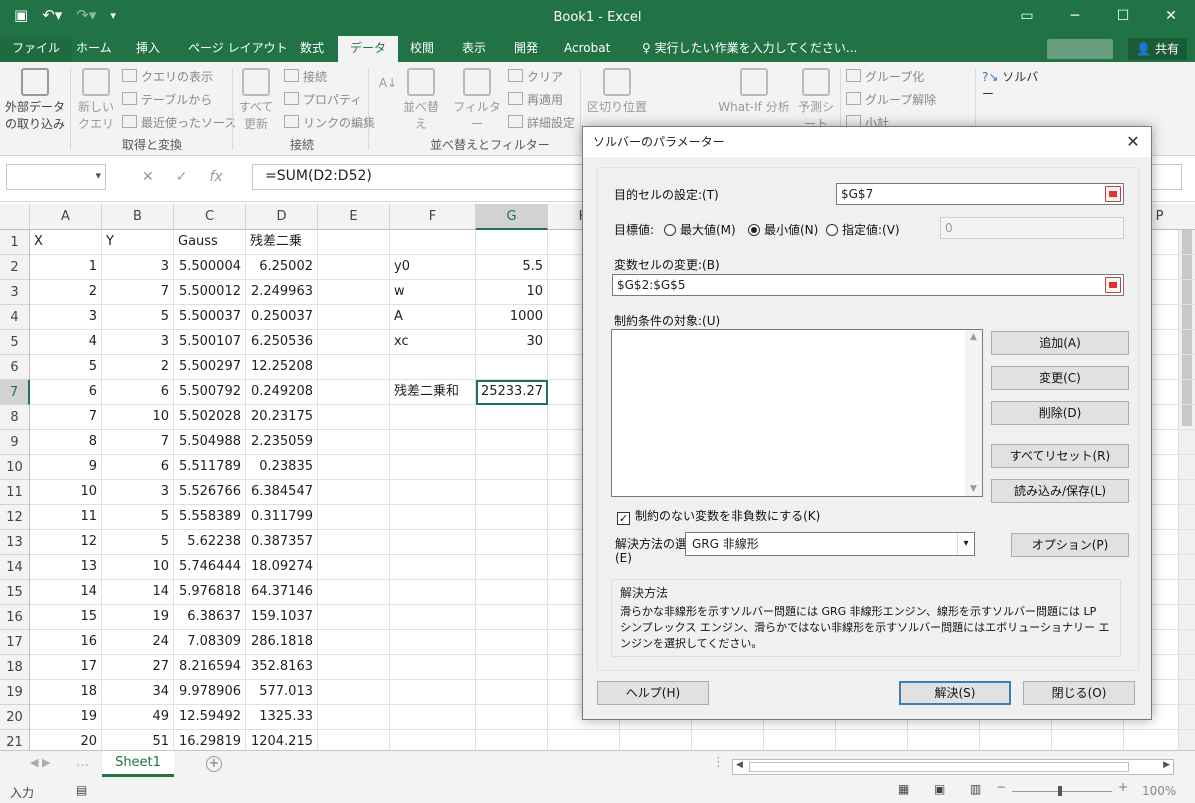  Describe the element at coordinates (939, 789) in the screenshot. I see `page-layout-icon: ▣` at that location.